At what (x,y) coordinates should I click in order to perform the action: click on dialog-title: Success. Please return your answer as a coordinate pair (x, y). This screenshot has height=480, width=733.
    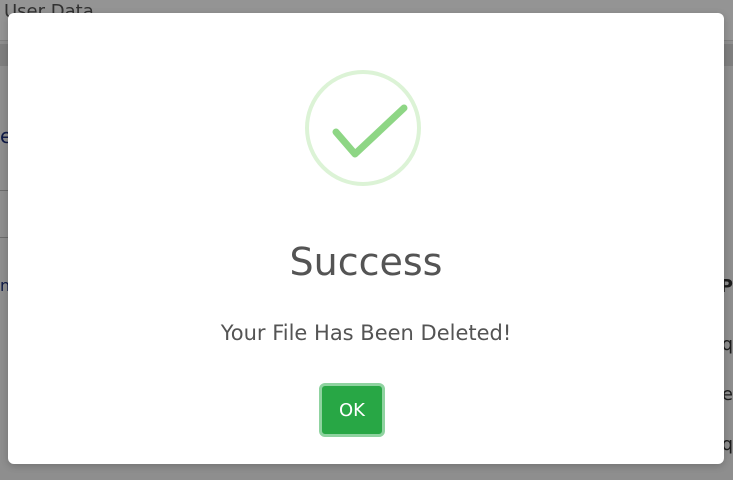
    Looking at the image, I should click on (366, 262).